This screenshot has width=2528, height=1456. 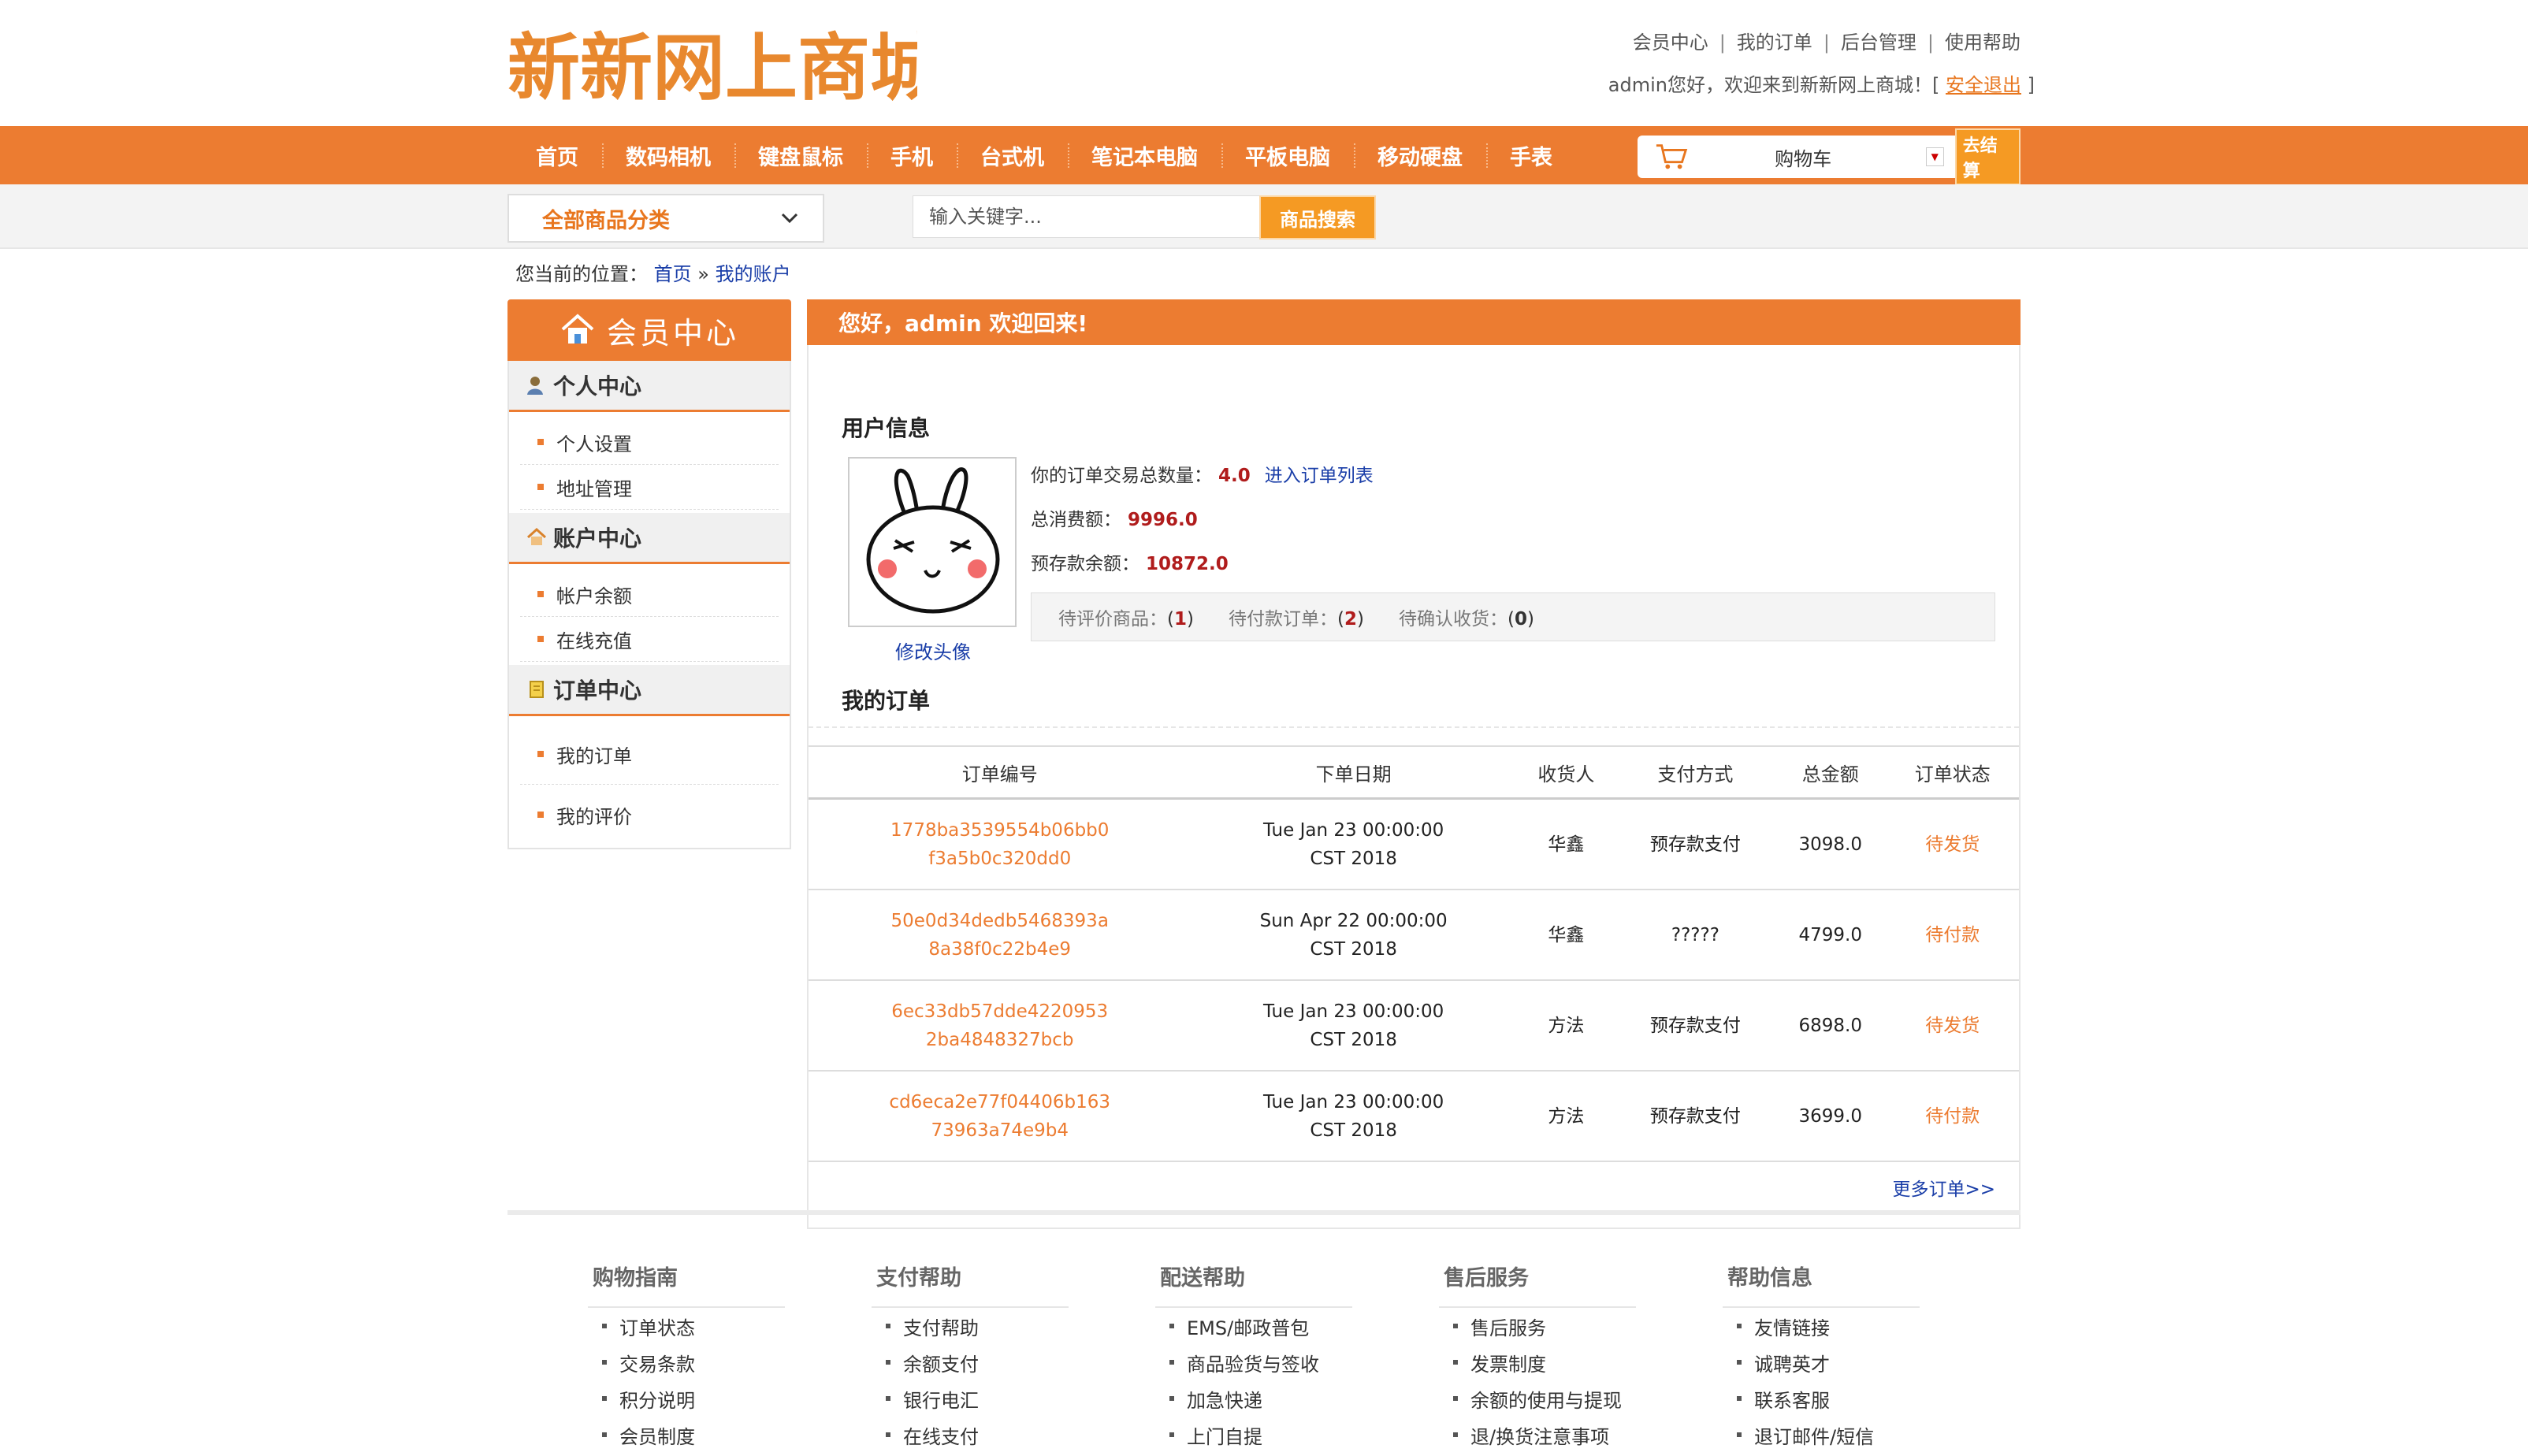 What do you see at coordinates (1822, 1362) in the screenshot?
I see `footer-link: 诚聘英才` at bounding box center [1822, 1362].